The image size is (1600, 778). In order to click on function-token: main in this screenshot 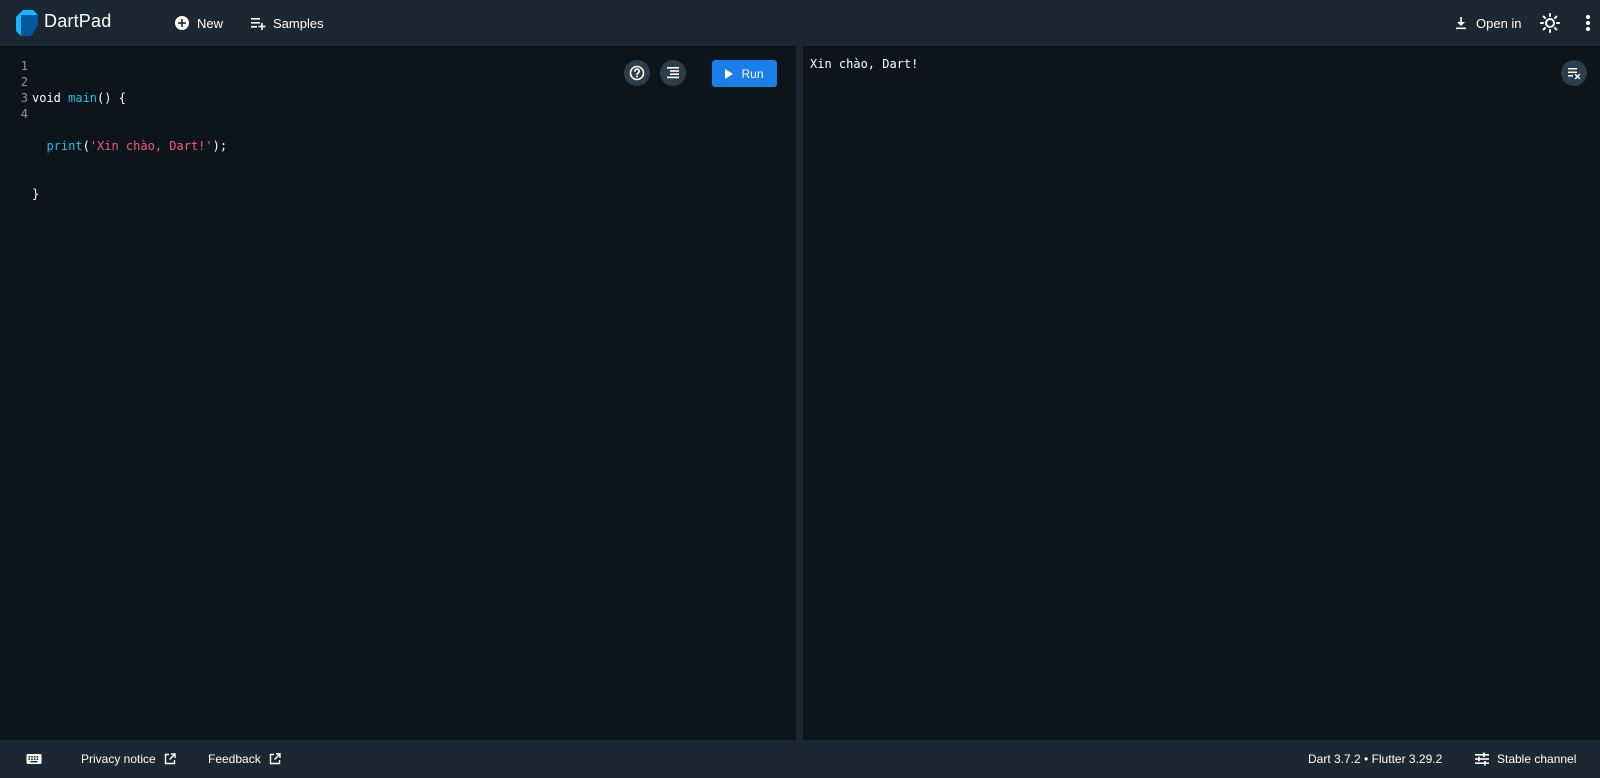, I will do `click(83, 98)`.